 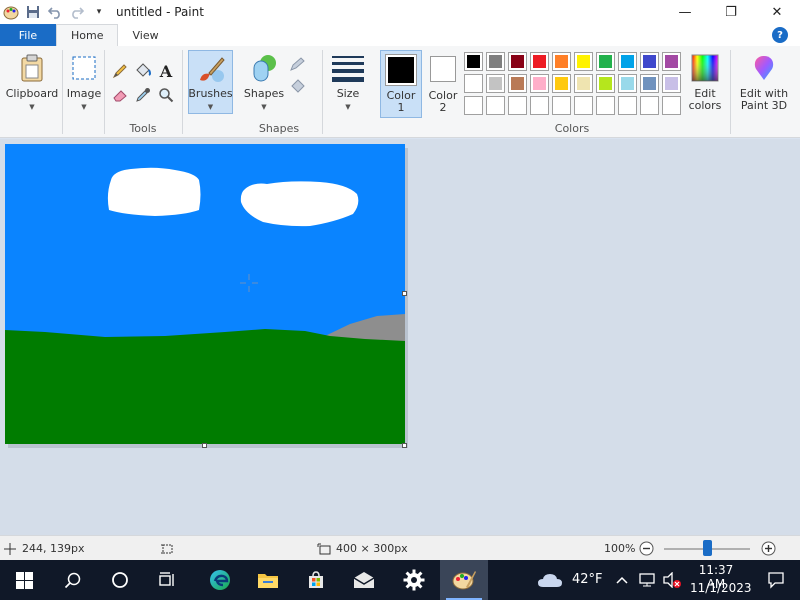 I want to click on mail-button, so click(x=364, y=580).